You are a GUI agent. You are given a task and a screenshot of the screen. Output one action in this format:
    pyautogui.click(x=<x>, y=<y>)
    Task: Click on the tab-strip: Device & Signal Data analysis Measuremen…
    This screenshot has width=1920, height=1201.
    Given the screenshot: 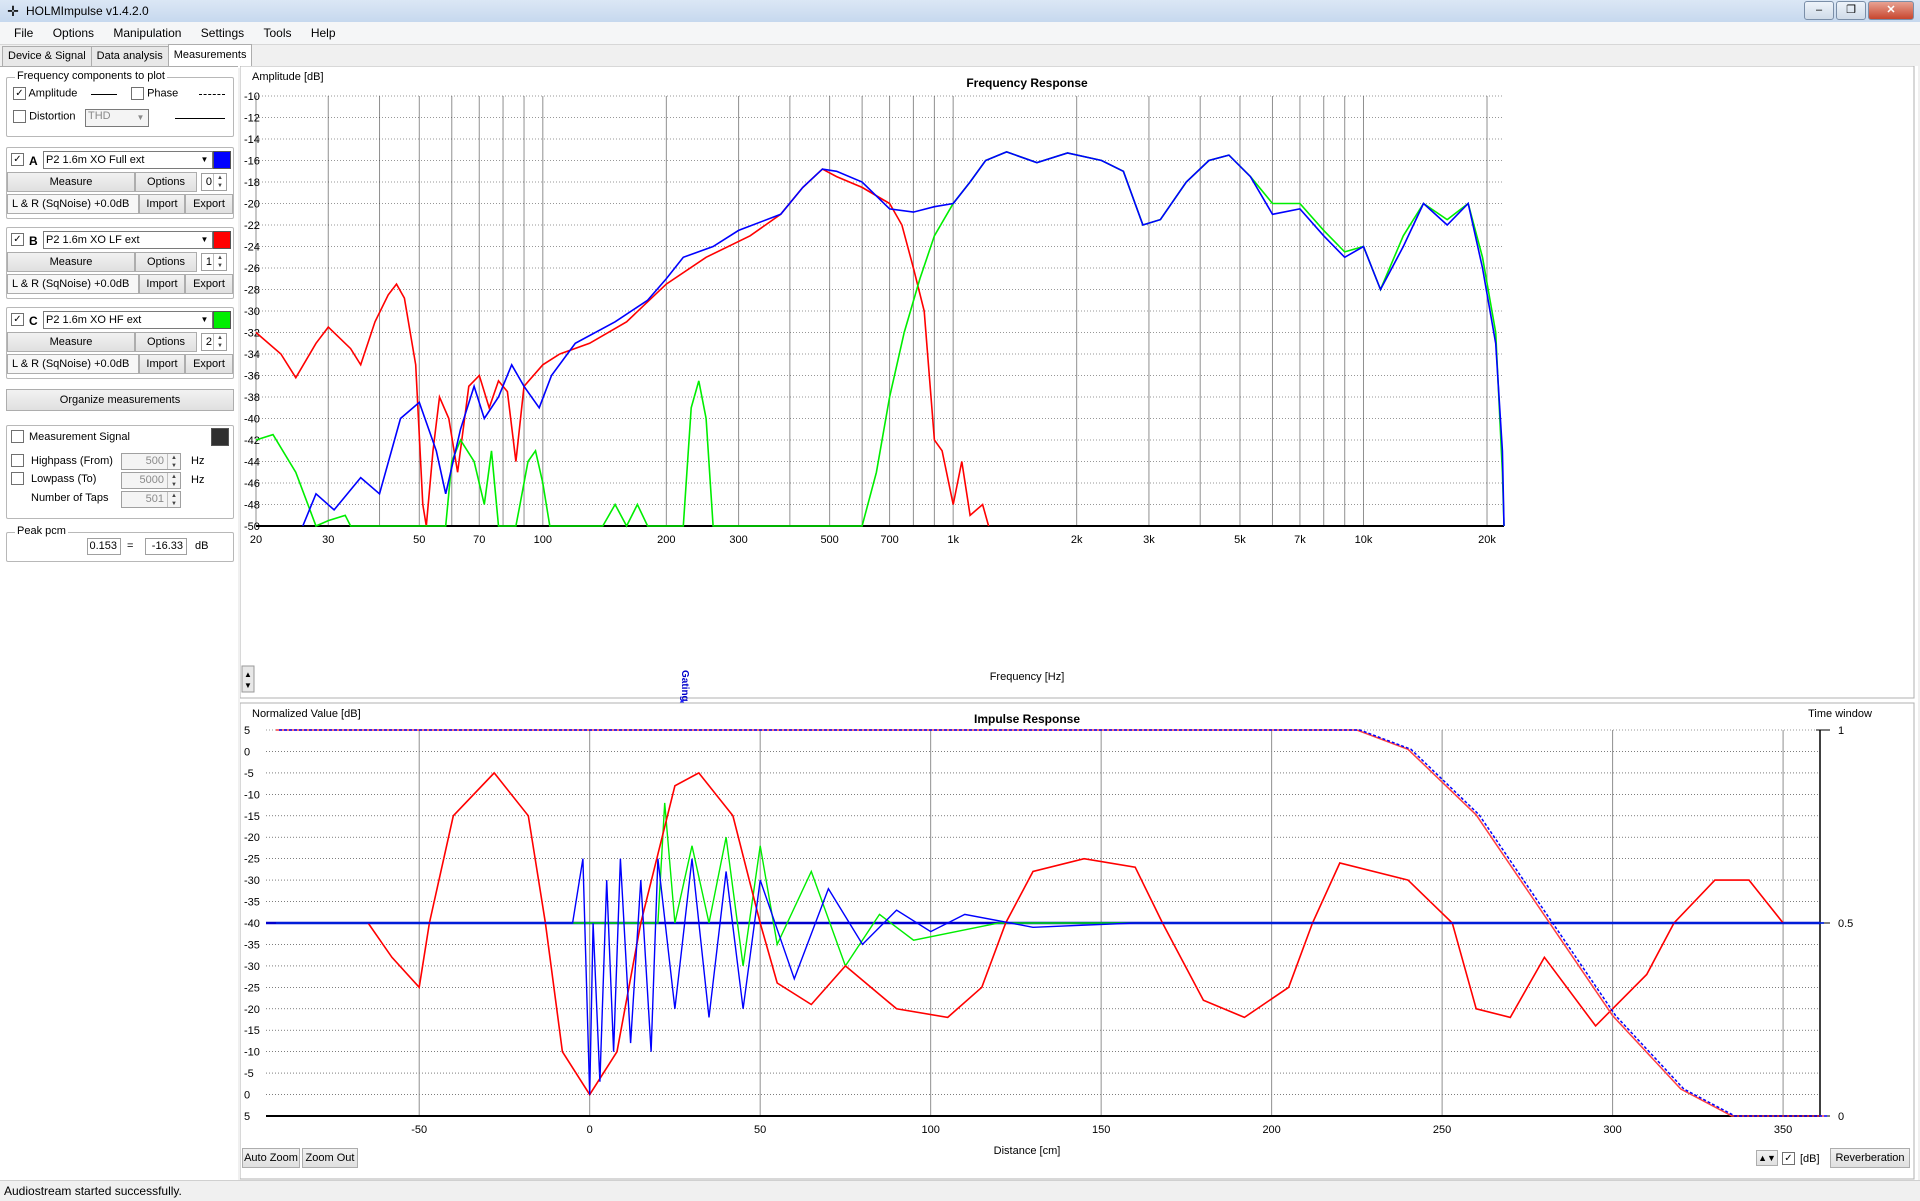 What is the action you would take?
    pyautogui.click(x=127, y=56)
    